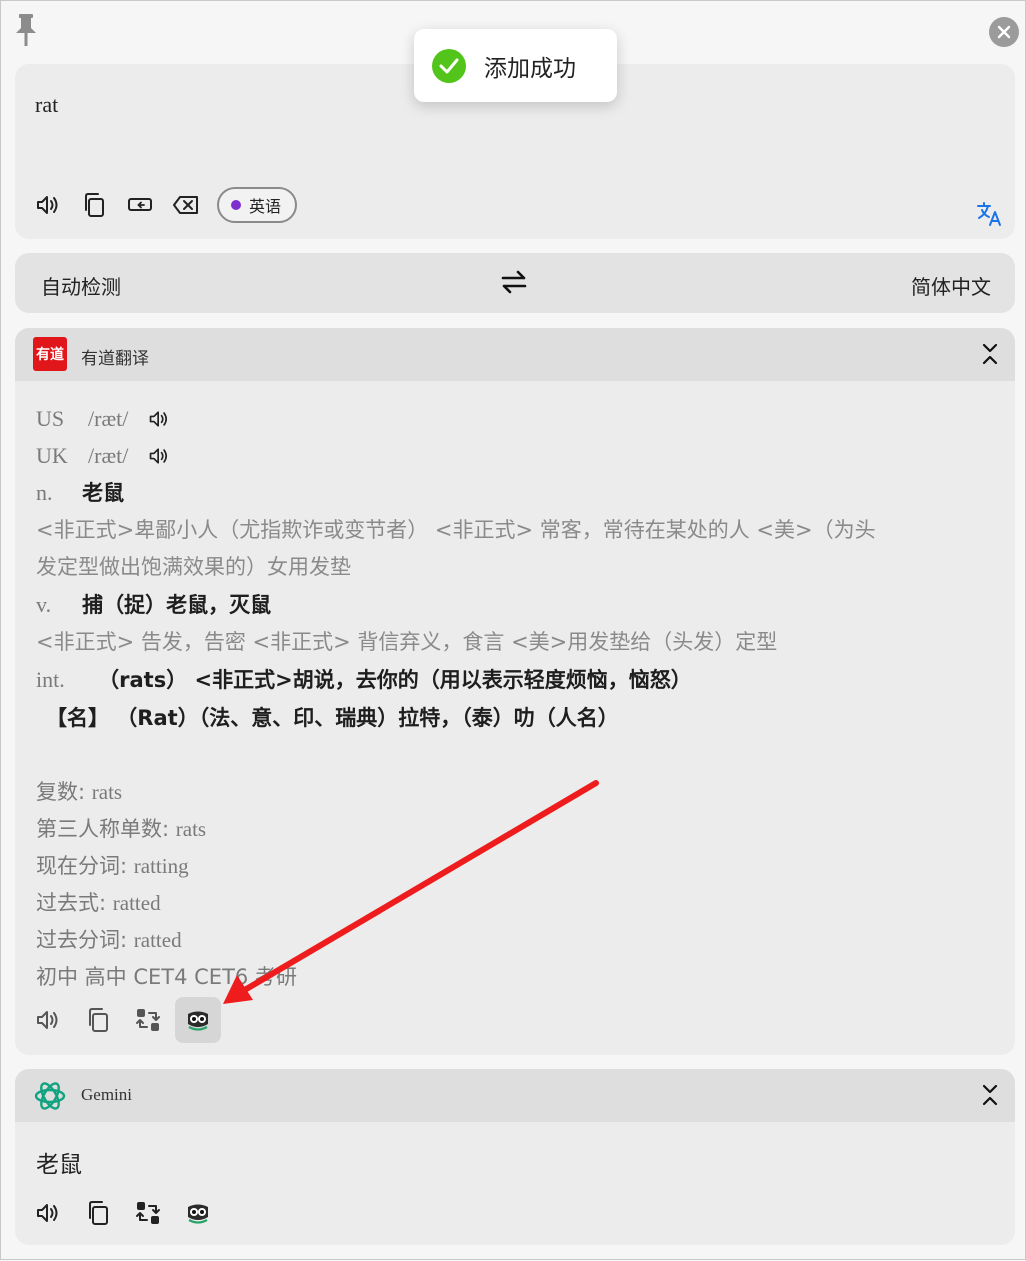 The height and width of the screenshot is (1261, 1026). What do you see at coordinates (46, 105) in the screenshot?
I see `source-text-input: rat` at bounding box center [46, 105].